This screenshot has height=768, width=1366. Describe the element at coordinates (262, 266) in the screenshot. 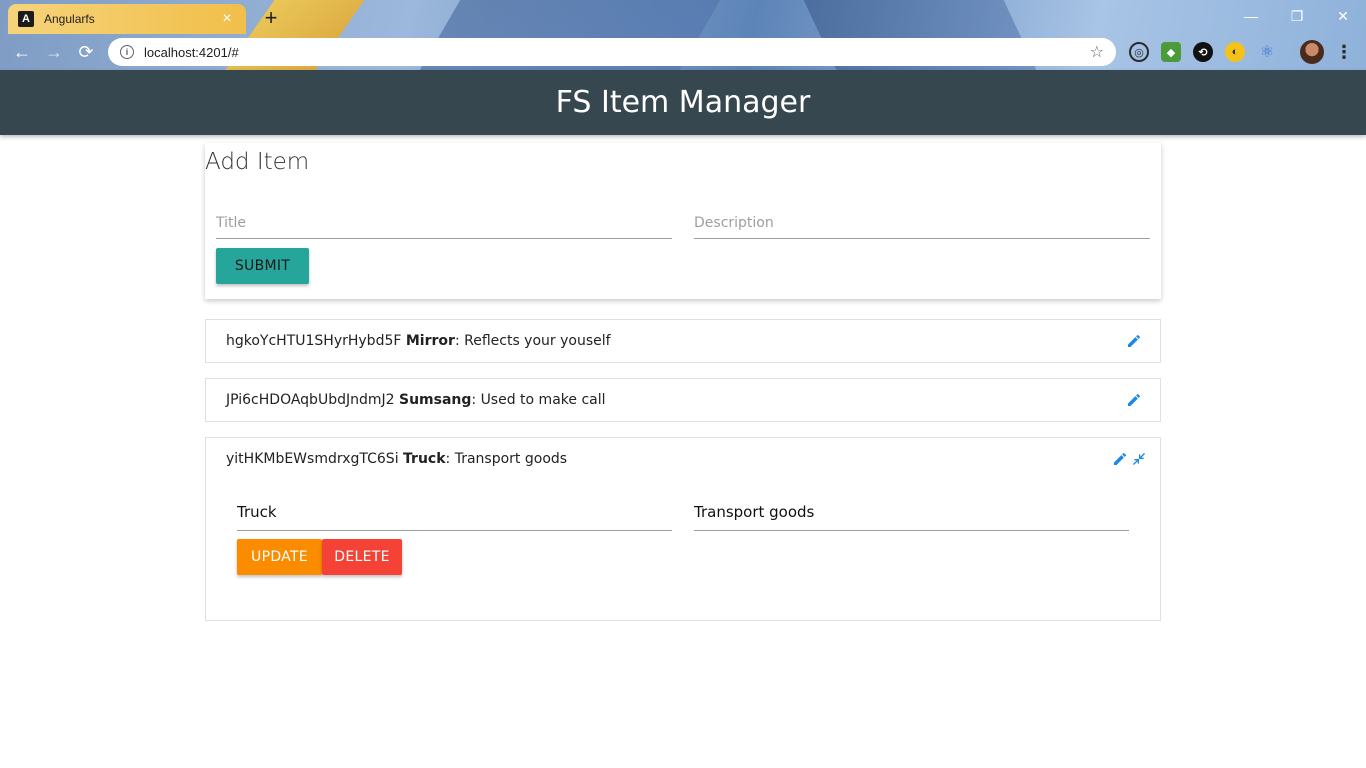

I see `submit-button: SUBMIT` at that location.